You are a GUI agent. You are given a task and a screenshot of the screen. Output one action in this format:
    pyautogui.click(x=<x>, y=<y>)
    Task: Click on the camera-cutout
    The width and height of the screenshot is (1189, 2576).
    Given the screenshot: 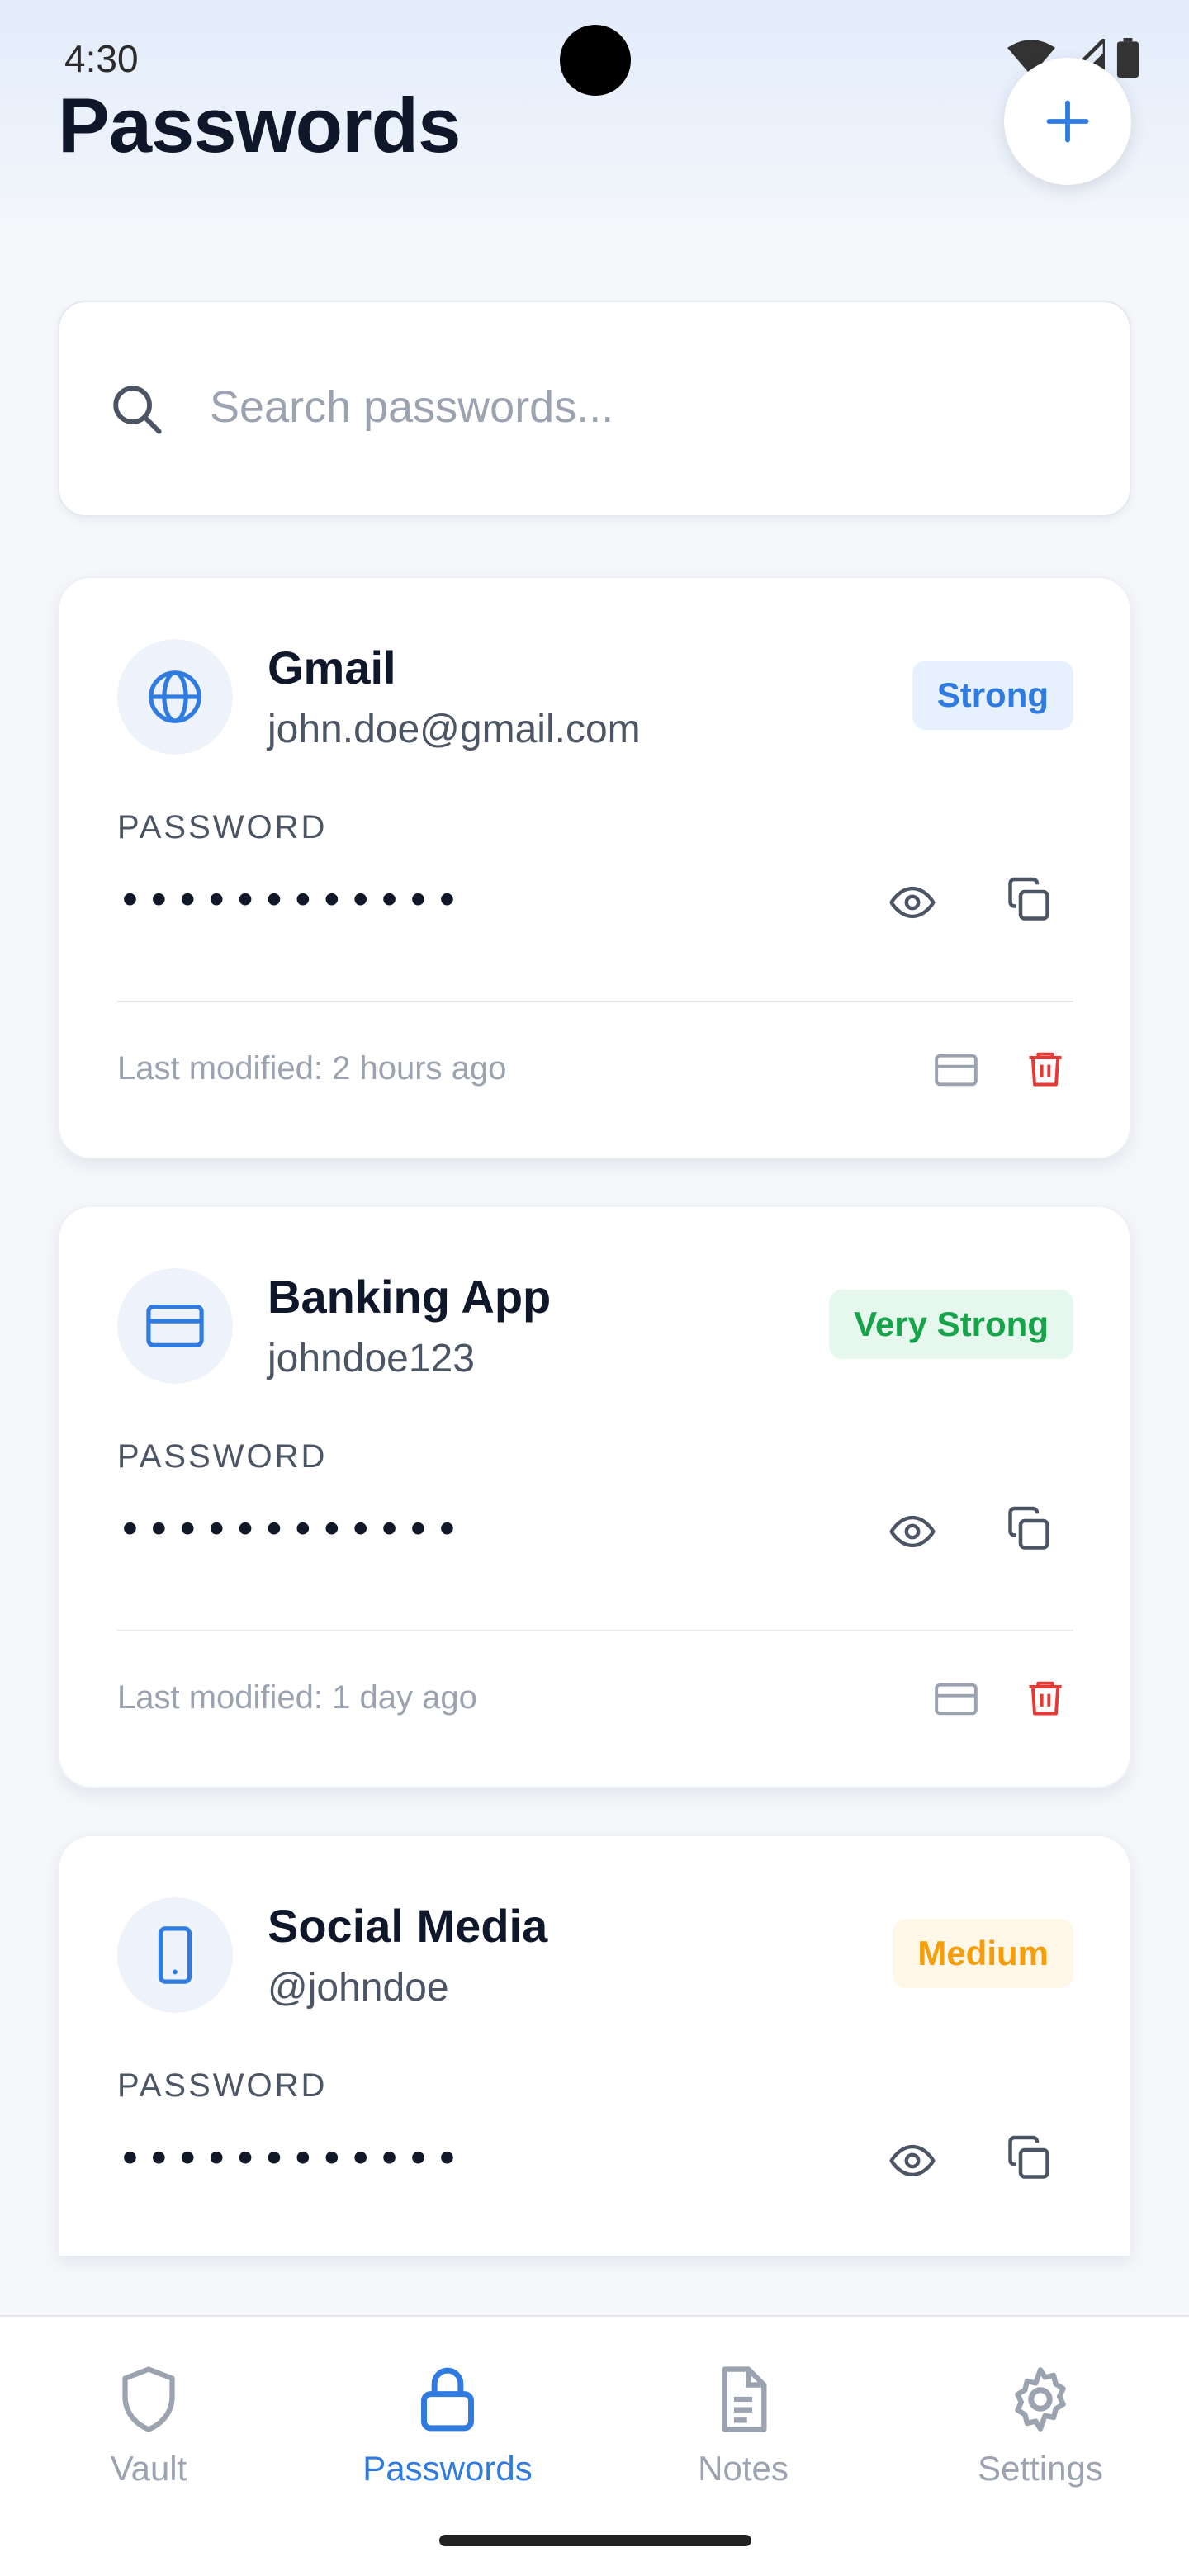 What is the action you would take?
    pyautogui.click(x=595, y=60)
    